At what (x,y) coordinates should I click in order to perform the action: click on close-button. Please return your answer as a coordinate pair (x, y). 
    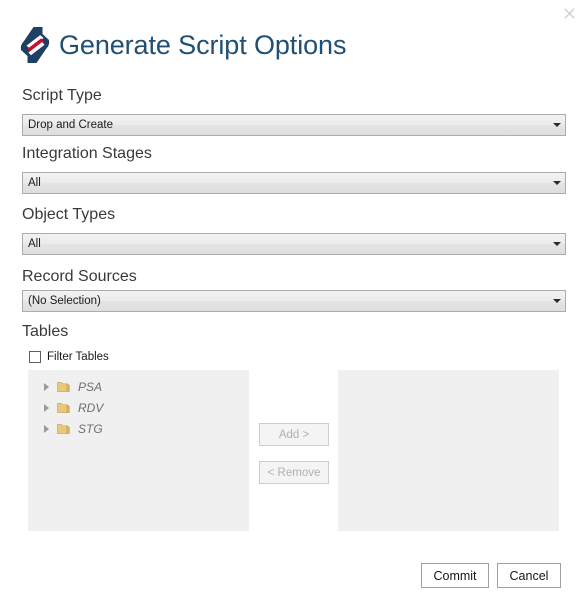
    Looking at the image, I should click on (569, 13).